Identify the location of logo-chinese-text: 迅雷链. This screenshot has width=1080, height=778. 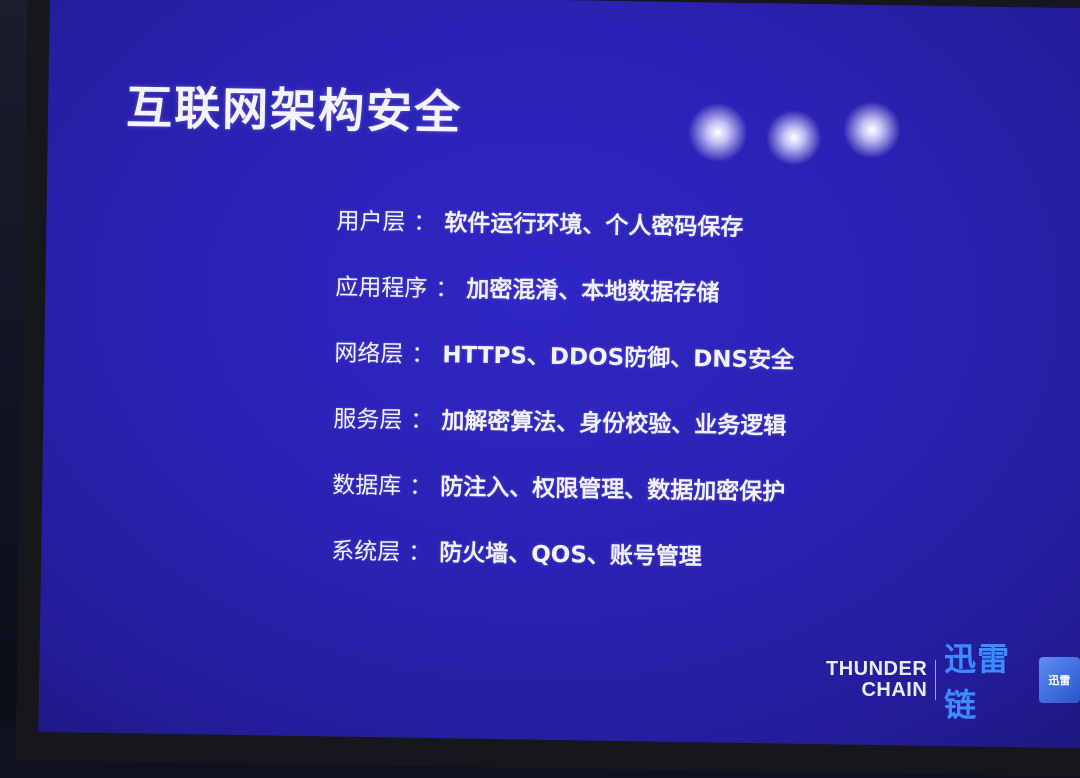
(977, 682).